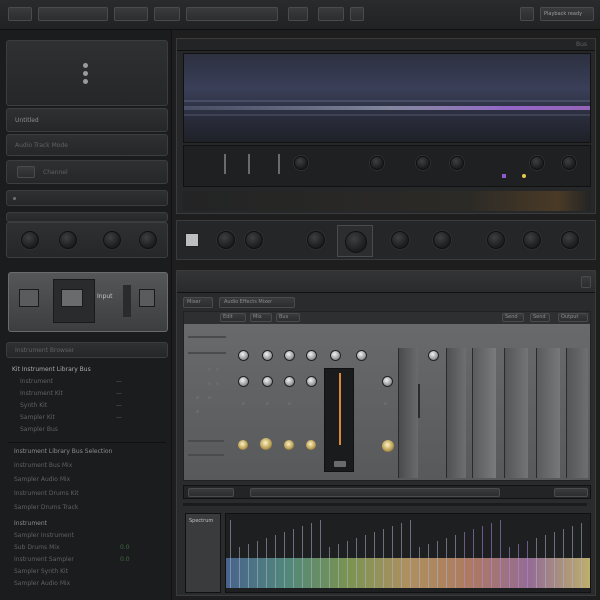  I want to click on waveform-display, so click(387, 98).